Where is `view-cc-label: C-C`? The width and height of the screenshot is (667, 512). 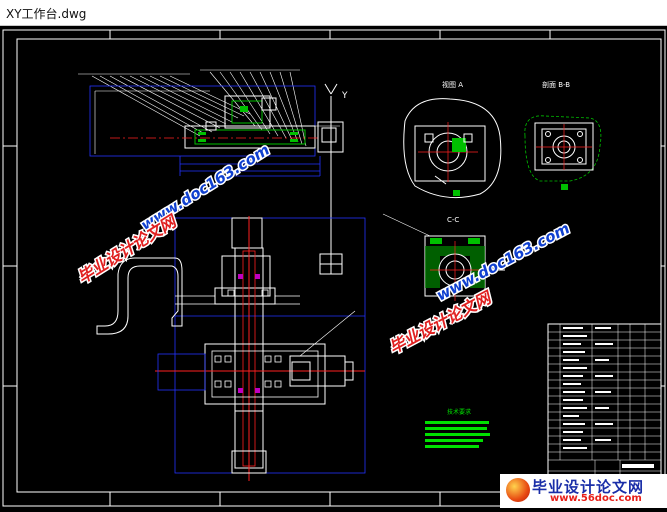
view-cc-label: C-C is located at coordinates (453, 220).